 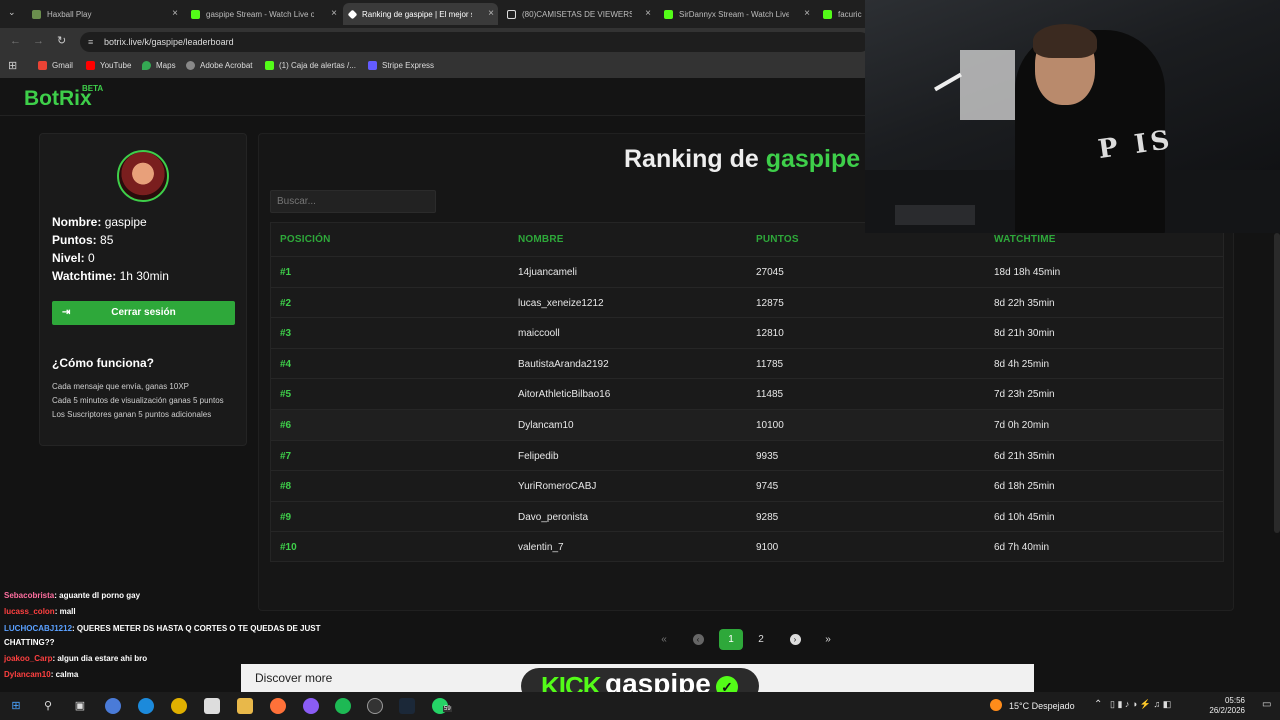 What do you see at coordinates (1277, 383) in the screenshot?
I see `scrollbar` at bounding box center [1277, 383].